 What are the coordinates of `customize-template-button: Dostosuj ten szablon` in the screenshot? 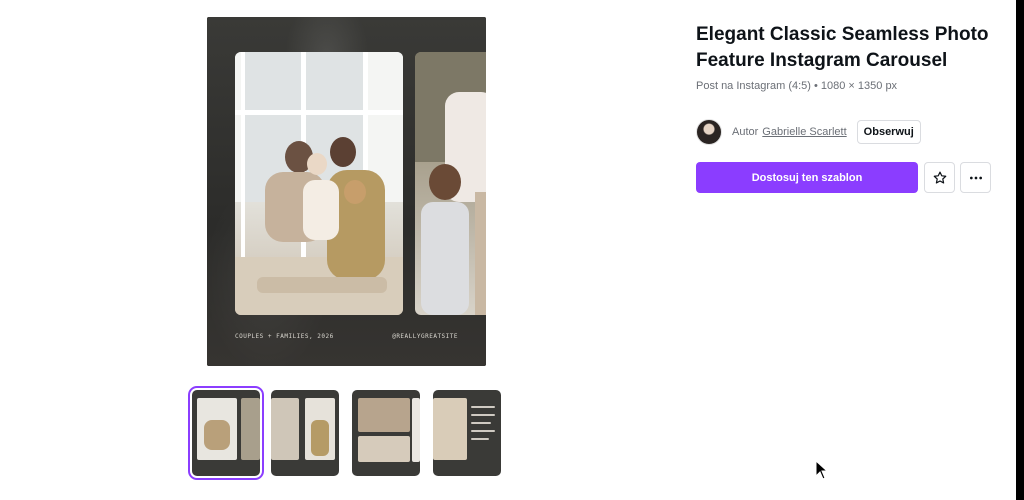 It's located at (807, 177).